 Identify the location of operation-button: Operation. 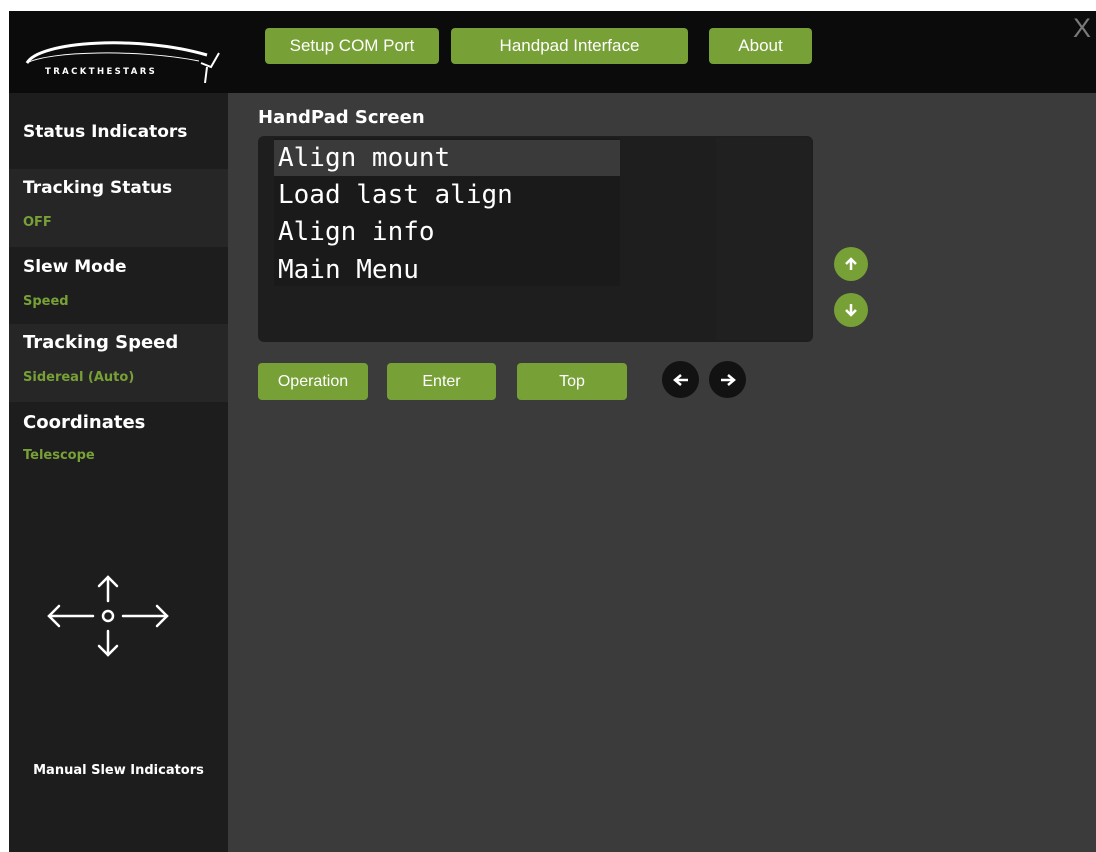
(313, 381).